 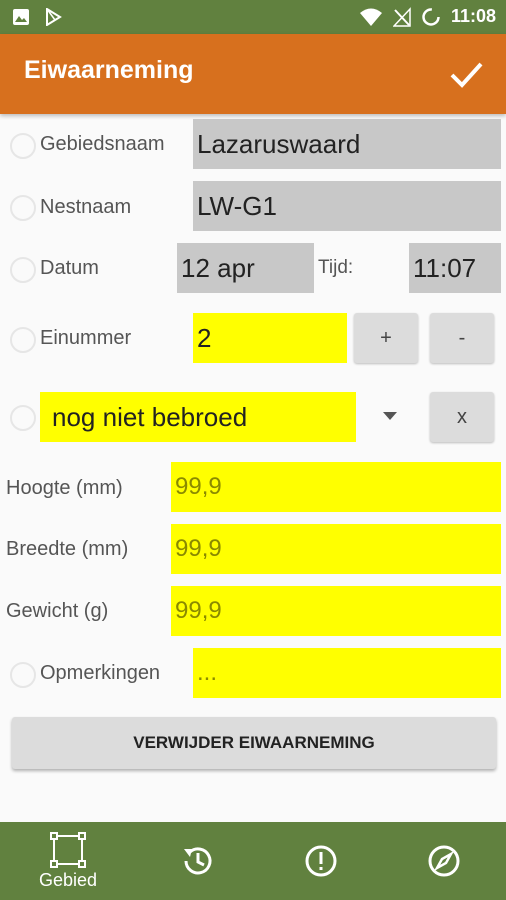 What do you see at coordinates (23, 146) in the screenshot?
I see `gebiedsnaam-radio` at bounding box center [23, 146].